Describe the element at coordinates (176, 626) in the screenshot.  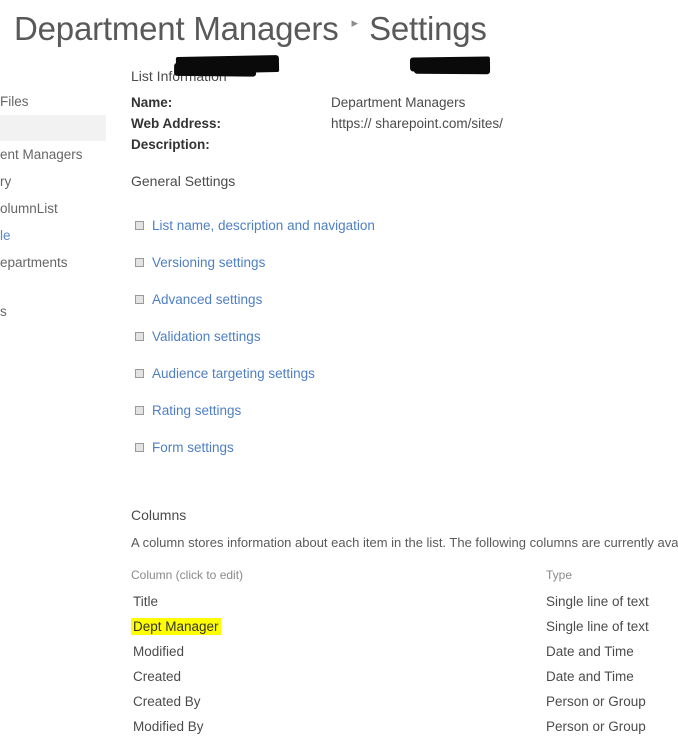
I see `column-link-dept-manager: Dept Manager` at that location.